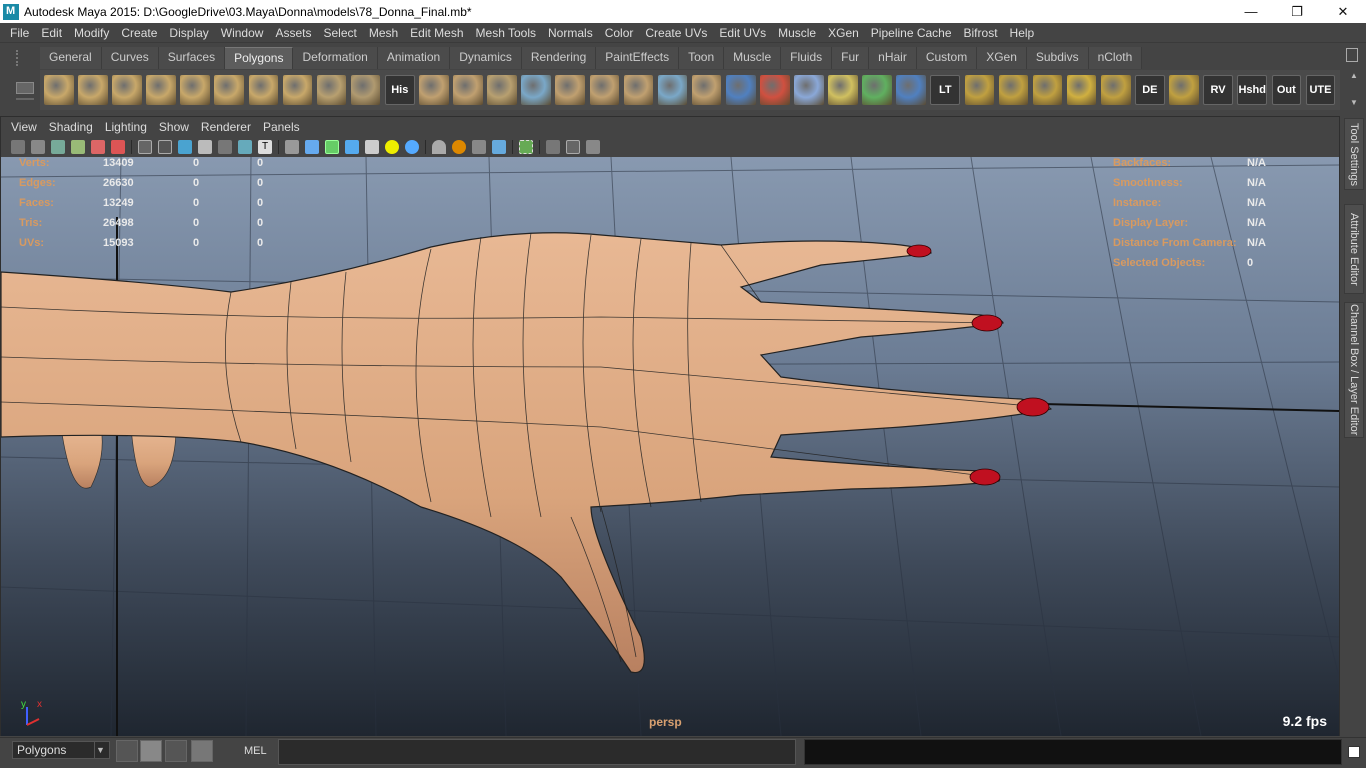 This screenshot has width=1366, height=768. What do you see at coordinates (139, 33) in the screenshot?
I see `menu-create: Create` at bounding box center [139, 33].